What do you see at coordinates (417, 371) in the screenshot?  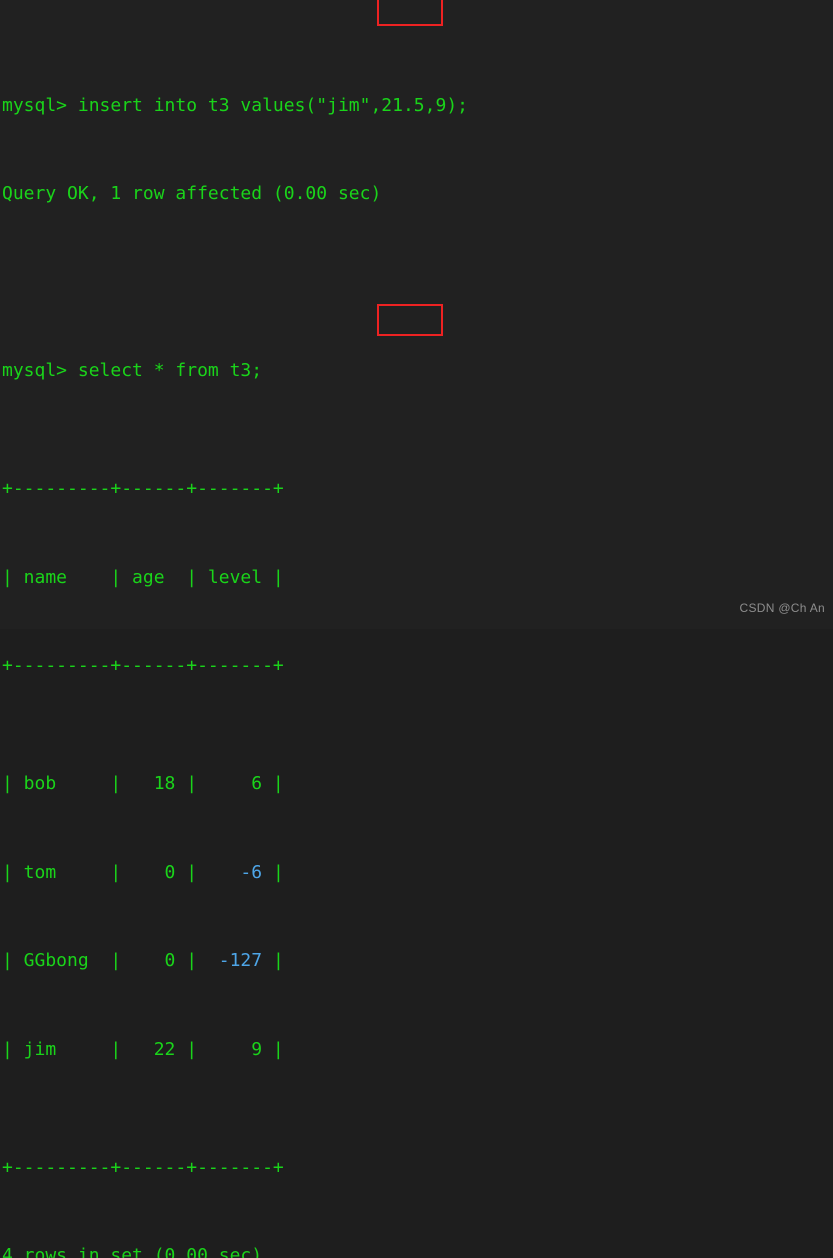 I see `command-line-select-1: mysql> select * from t3;` at bounding box center [417, 371].